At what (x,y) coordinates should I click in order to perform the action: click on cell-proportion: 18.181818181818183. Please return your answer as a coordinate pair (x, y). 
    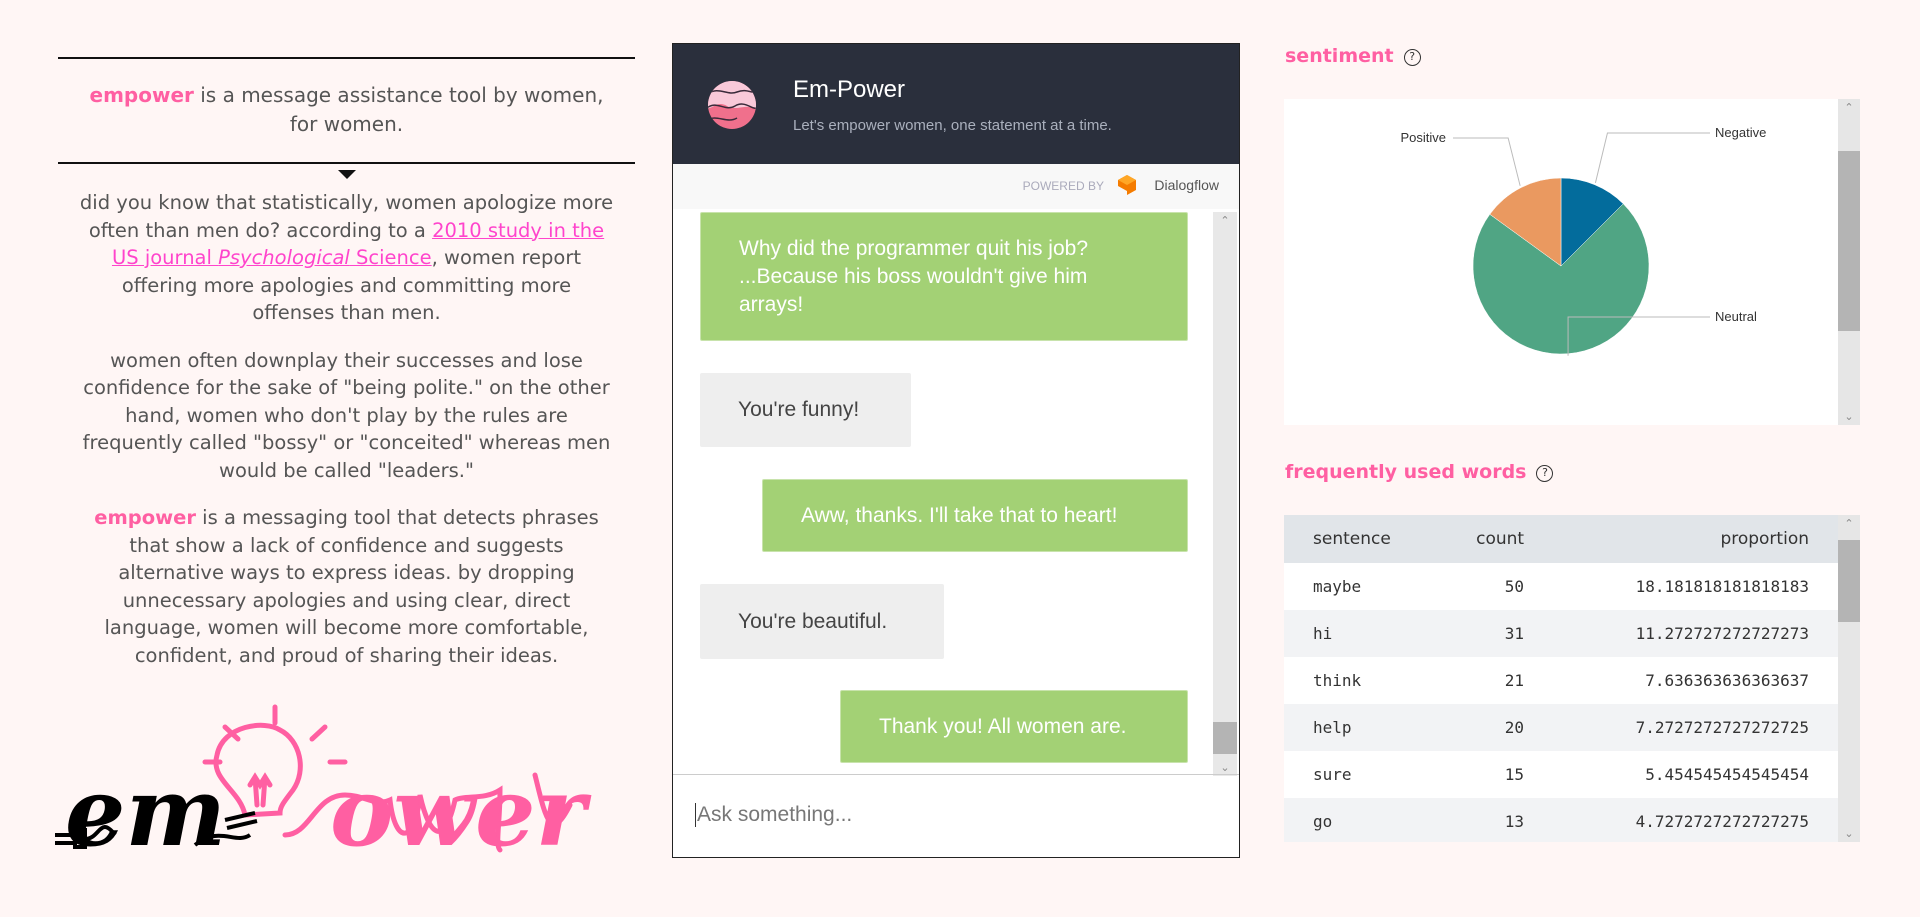
    Looking at the image, I should click on (1722, 586).